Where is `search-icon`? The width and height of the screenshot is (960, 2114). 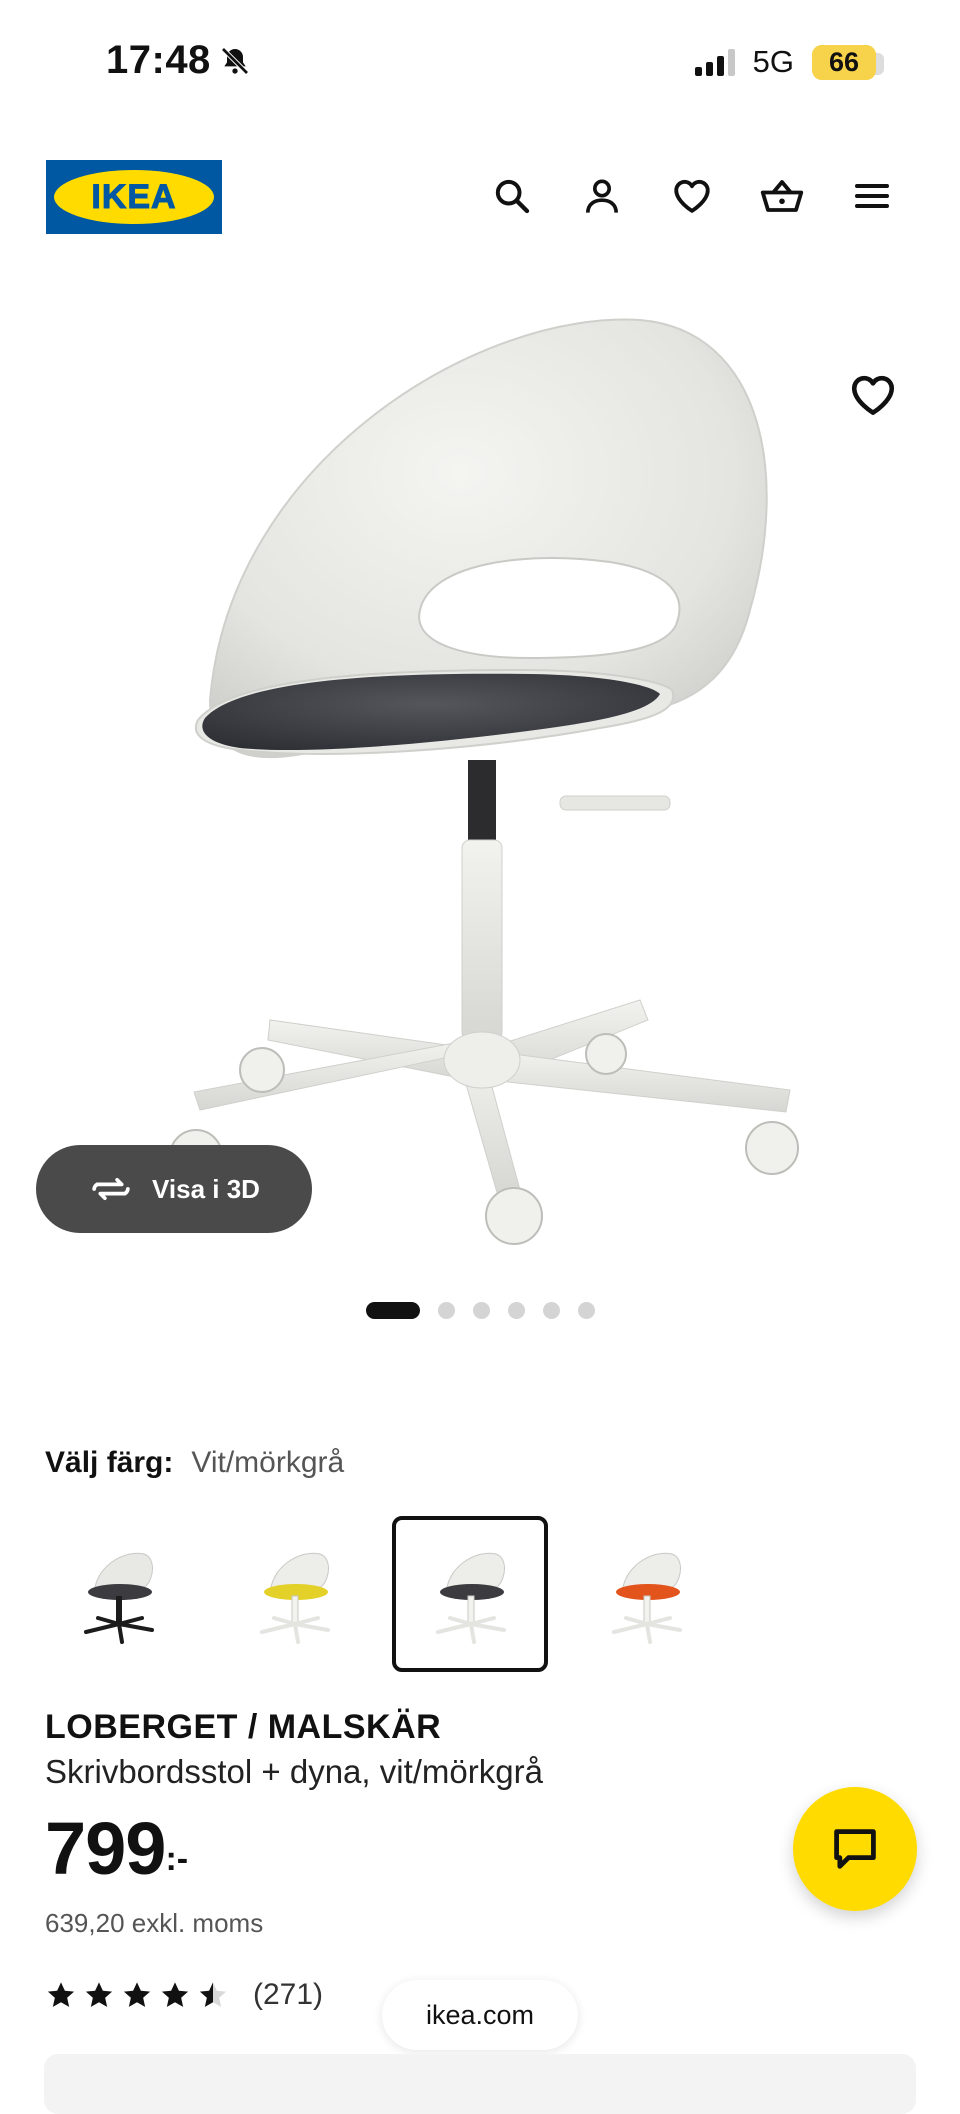 search-icon is located at coordinates (512, 196).